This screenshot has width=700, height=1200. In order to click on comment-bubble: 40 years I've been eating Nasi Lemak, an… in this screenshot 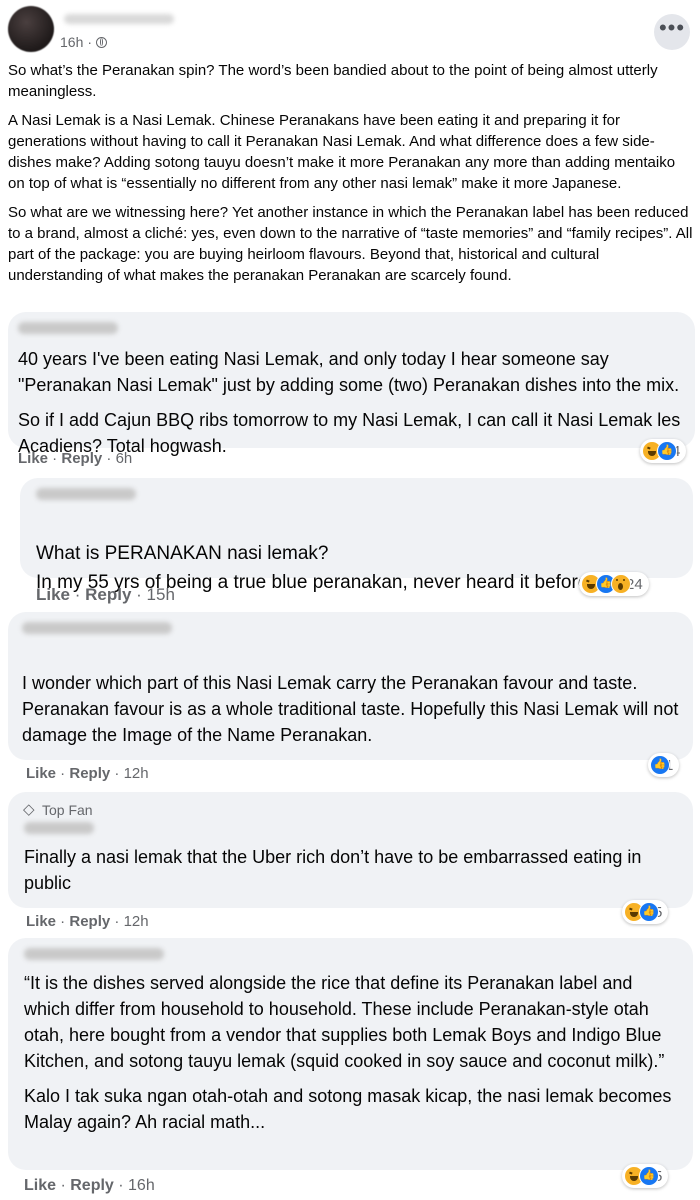, I will do `click(351, 384)`.